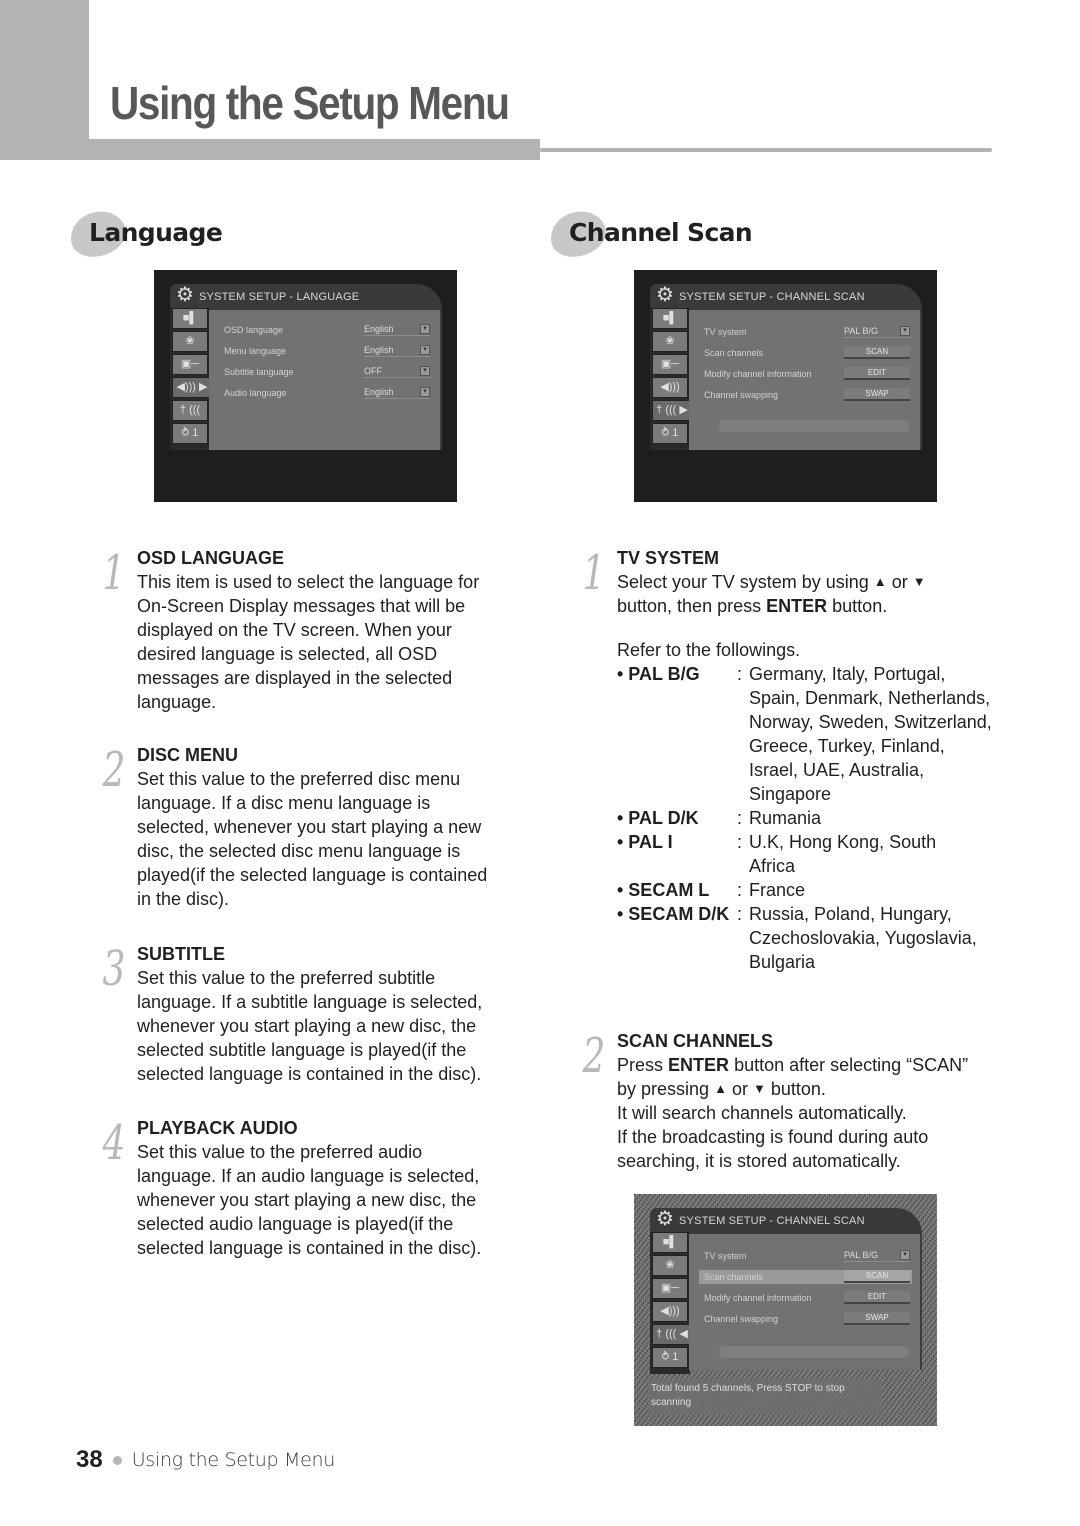 The width and height of the screenshot is (1080, 1526). I want to click on gear-icon: ⚙, so click(665, 1219).